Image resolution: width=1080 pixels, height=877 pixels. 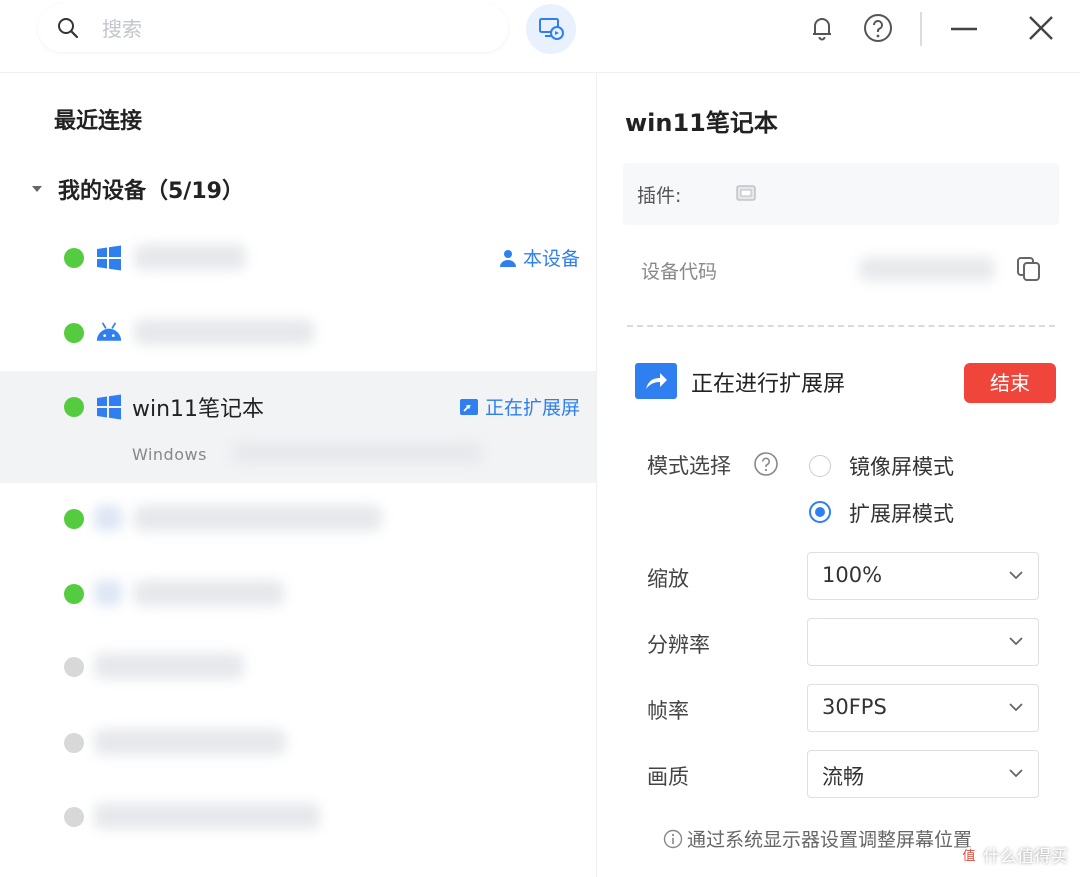 I want to click on screen-cast-icon, so click(x=551, y=29).